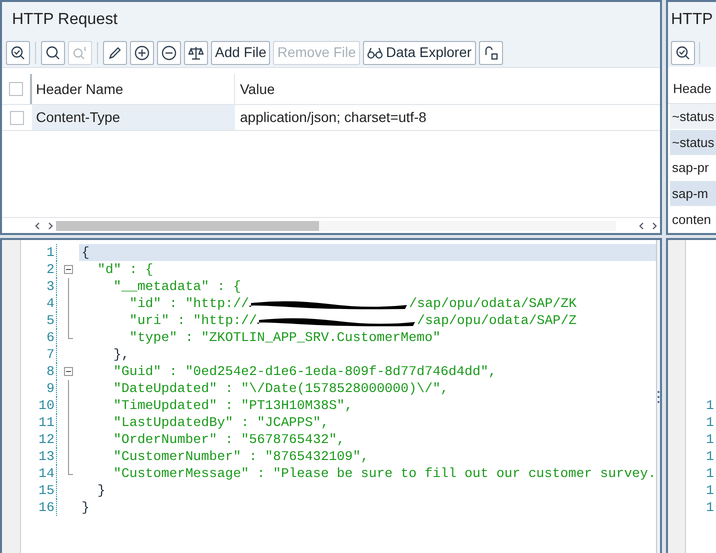 The width and height of the screenshot is (716, 553). I want to click on line-number: 14, so click(39, 473).